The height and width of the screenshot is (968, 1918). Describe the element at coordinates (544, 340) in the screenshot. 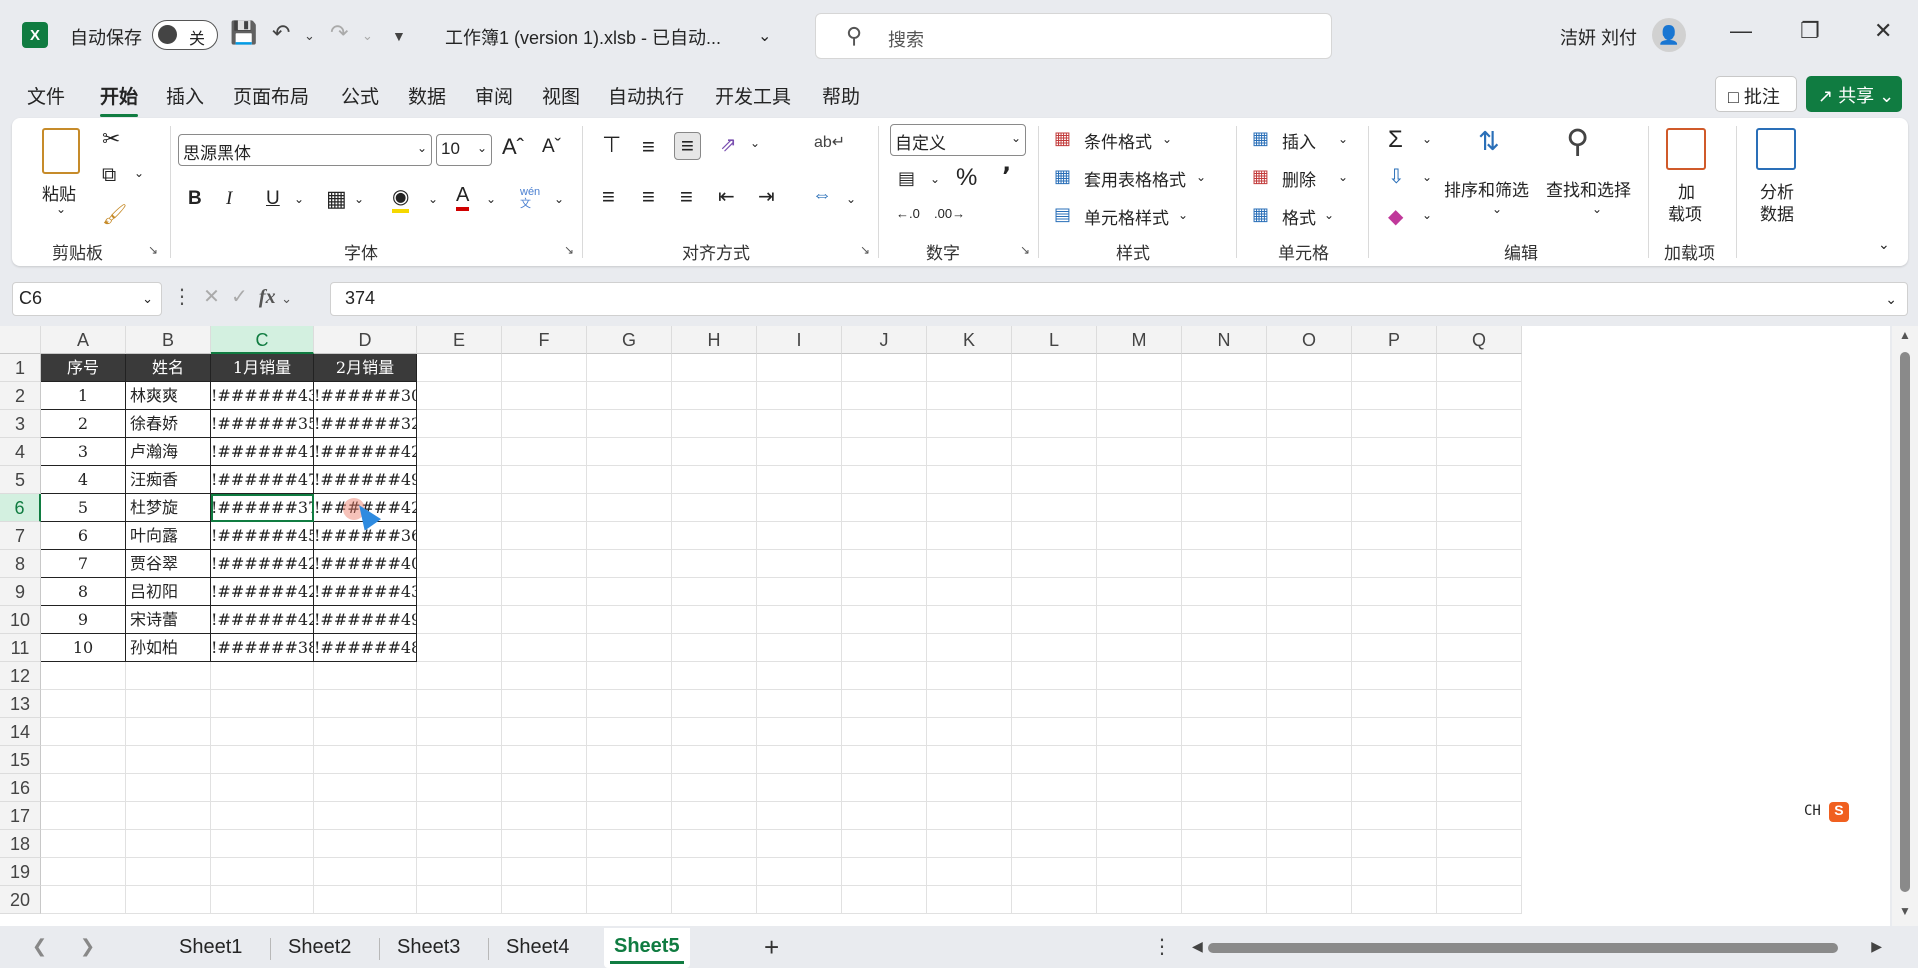

I see `column-header: F` at that location.